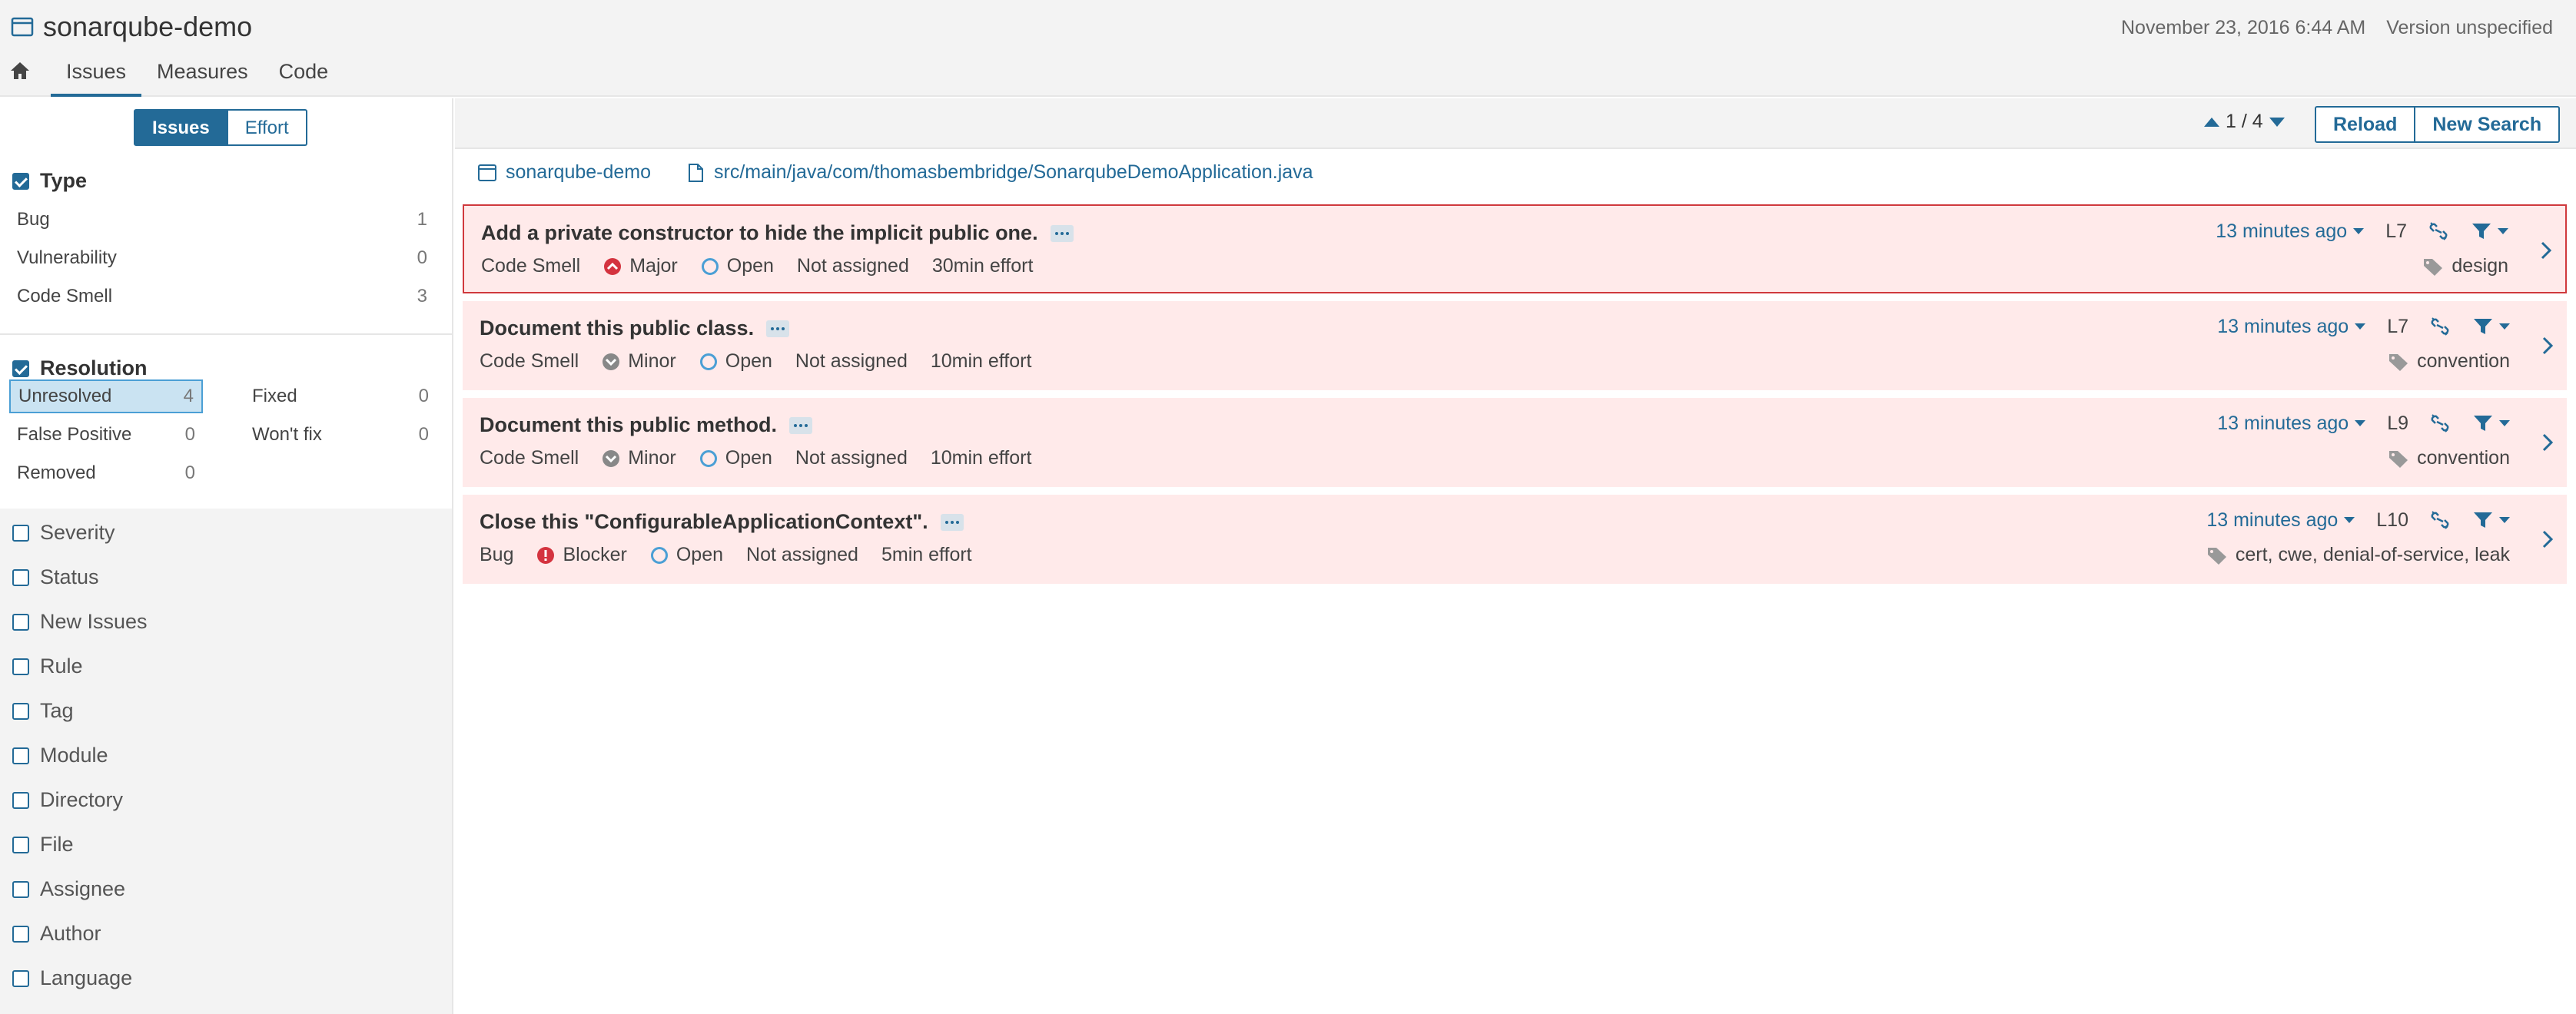  I want to click on facet-type-checkbox, so click(20, 181).